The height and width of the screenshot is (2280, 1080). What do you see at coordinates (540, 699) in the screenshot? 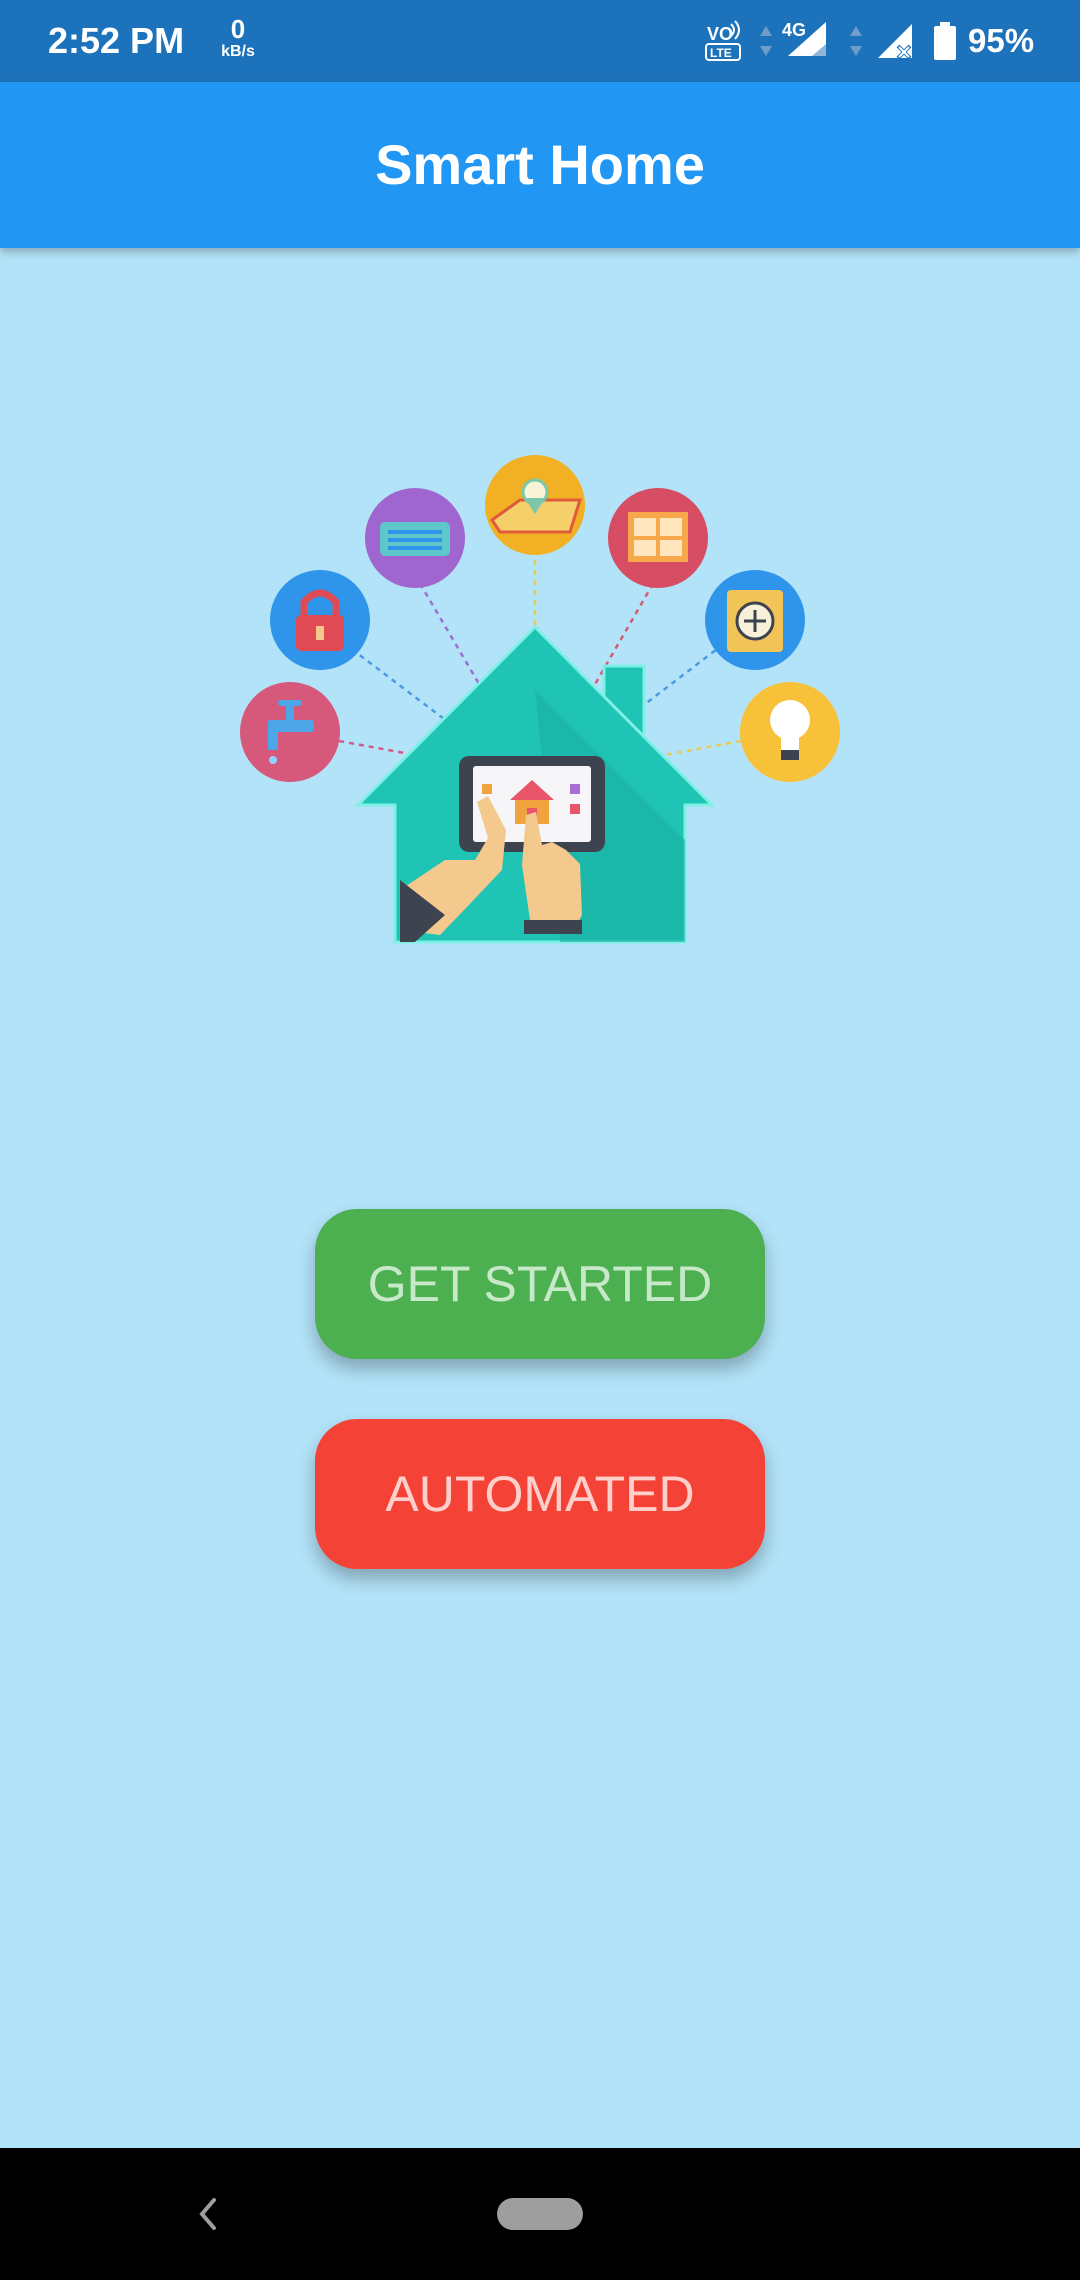
I see `smart-home-illustration` at bounding box center [540, 699].